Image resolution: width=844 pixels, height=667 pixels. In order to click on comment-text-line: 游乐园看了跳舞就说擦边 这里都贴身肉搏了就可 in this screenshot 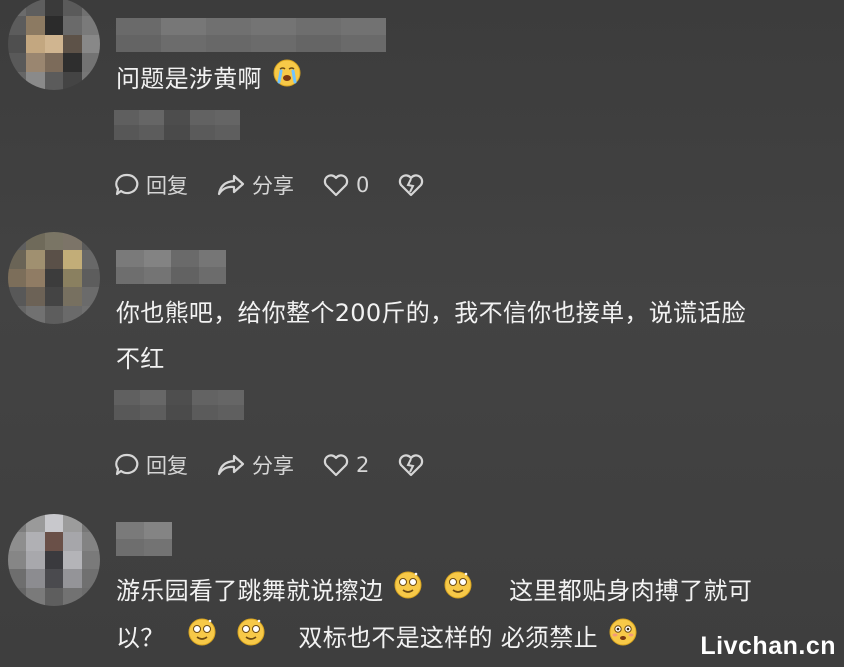, I will do `click(434, 591)`.